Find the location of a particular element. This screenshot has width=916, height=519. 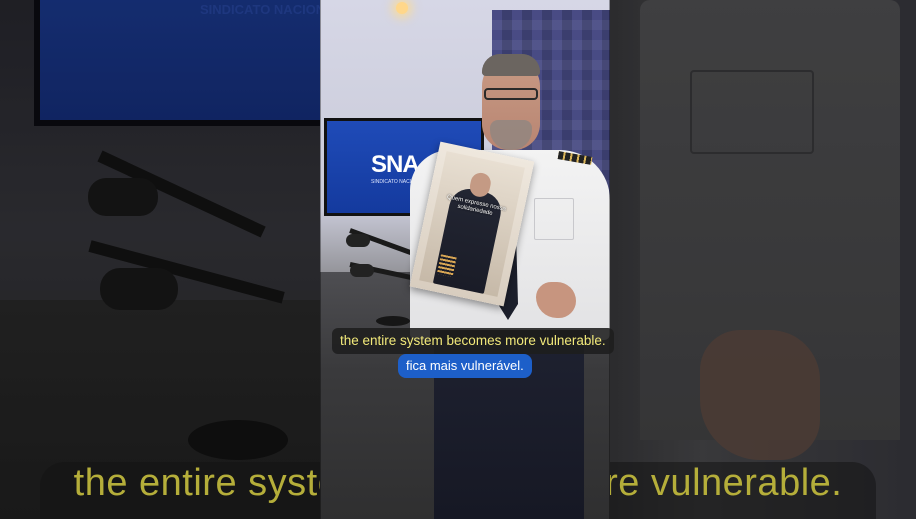

caption-portuguese: fica mais vulnerável. is located at coordinates (465, 366).